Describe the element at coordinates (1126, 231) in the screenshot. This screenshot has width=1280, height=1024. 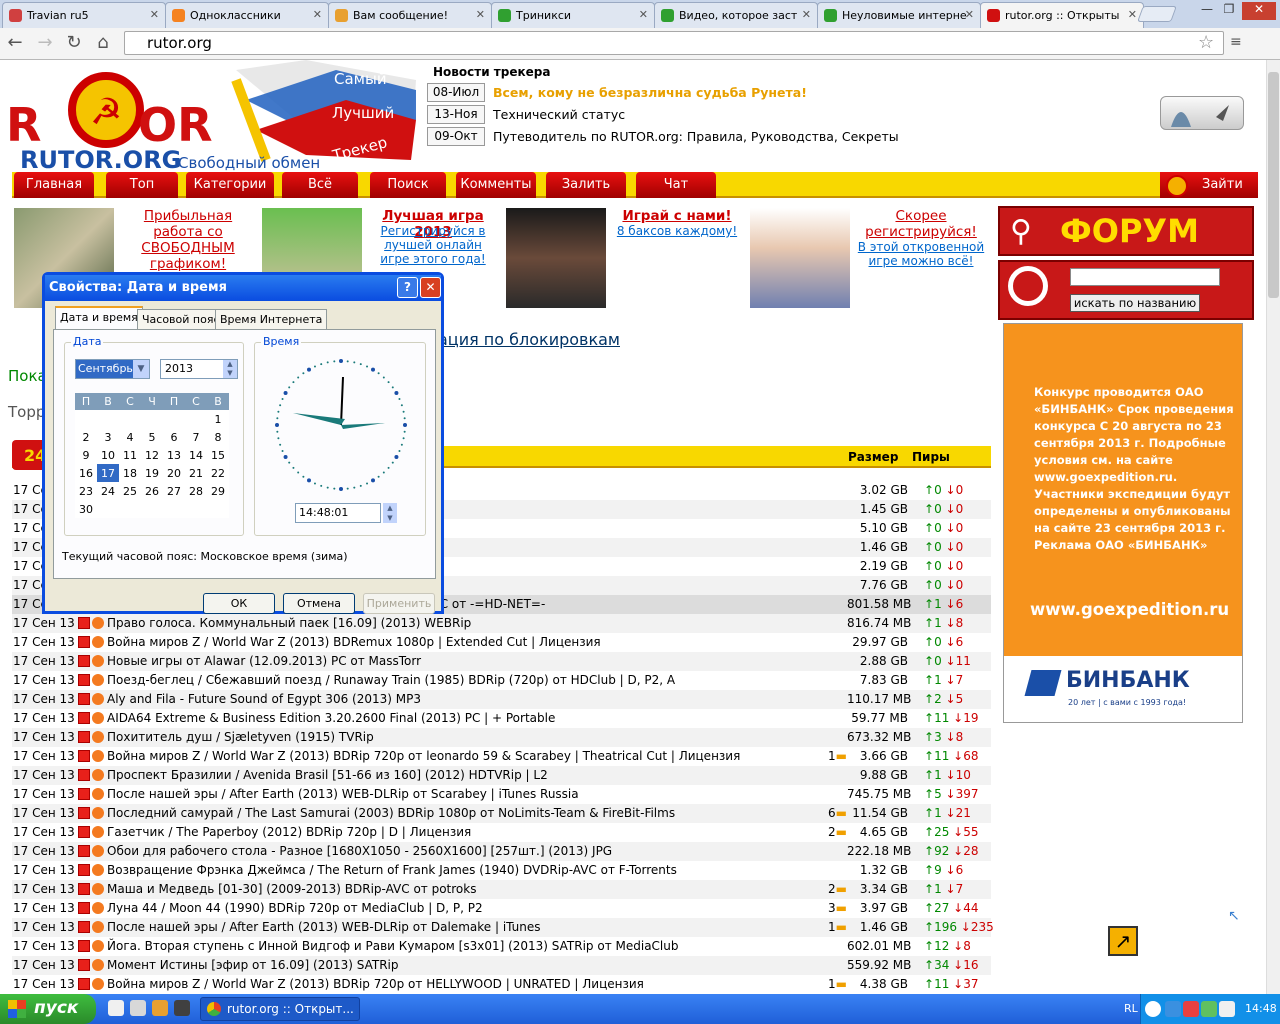
I see `forum-button: ⚲ ФОРУМ` at that location.